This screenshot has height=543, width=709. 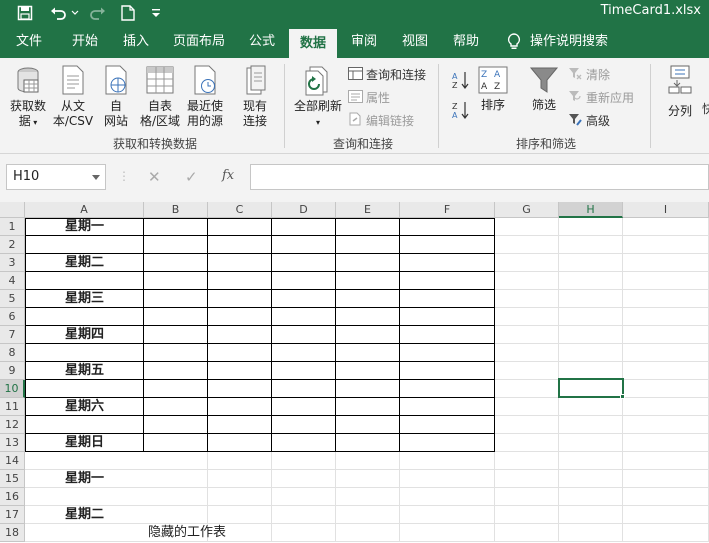 I want to click on sort-filter-group-label: 排序和筛选, so click(x=545, y=144).